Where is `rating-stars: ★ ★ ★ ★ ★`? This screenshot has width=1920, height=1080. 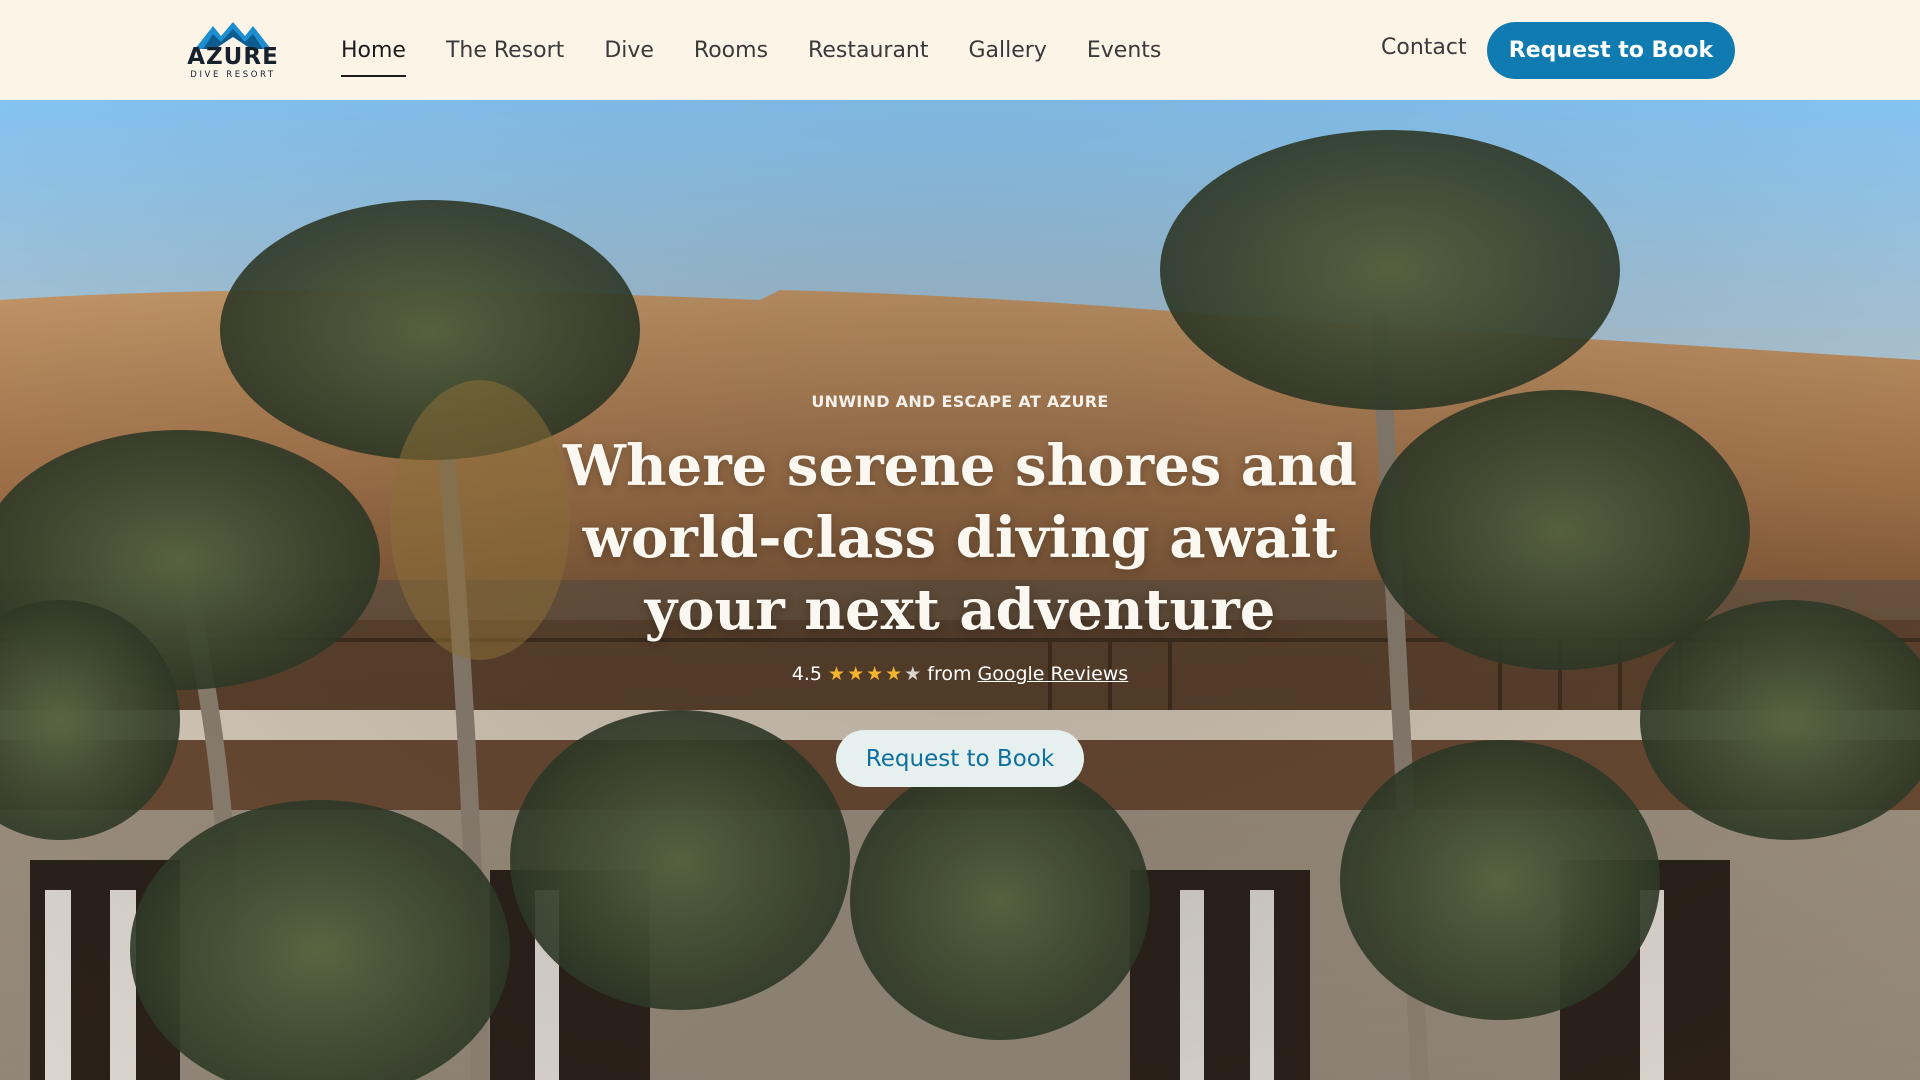
rating-stars: ★ ★ ★ ★ ★ is located at coordinates (875, 673).